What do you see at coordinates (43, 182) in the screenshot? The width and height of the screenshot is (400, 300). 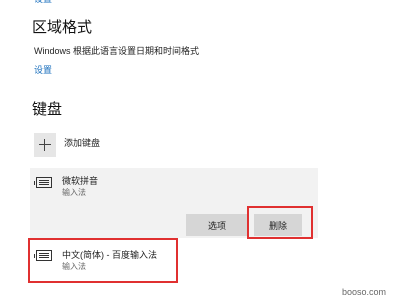 I see `keyboard-icon` at bounding box center [43, 182].